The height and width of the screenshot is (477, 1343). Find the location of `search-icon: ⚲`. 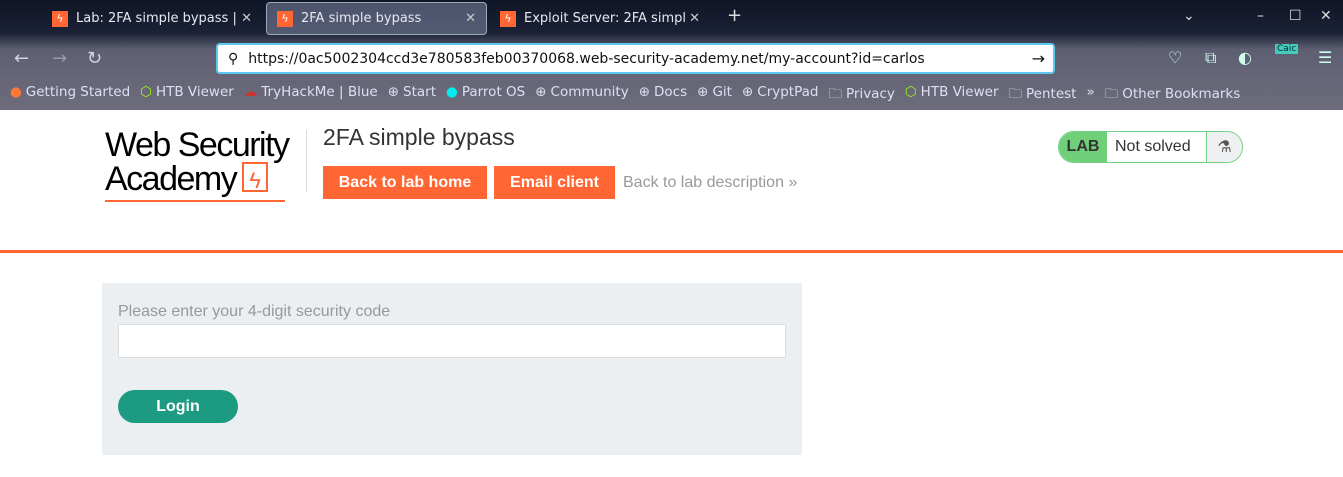

search-icon: ⚲ is located at coordinates (233, 58).